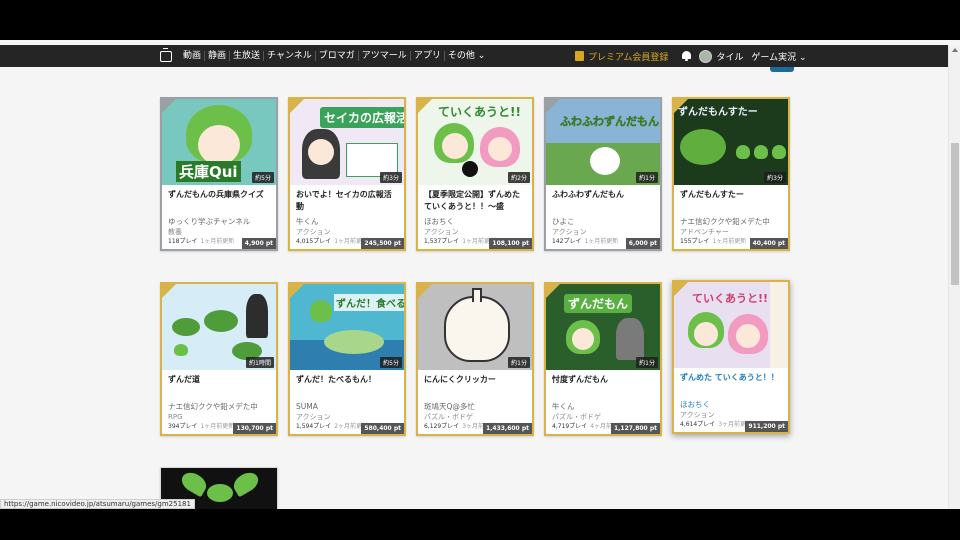 This screenshot has height=540, width=960. What do you see at coordinates (369, 302) in the screenshot?
I see `thumbnail-caption: ずんだ！食べるもん！` at bounding box center [369, 302].